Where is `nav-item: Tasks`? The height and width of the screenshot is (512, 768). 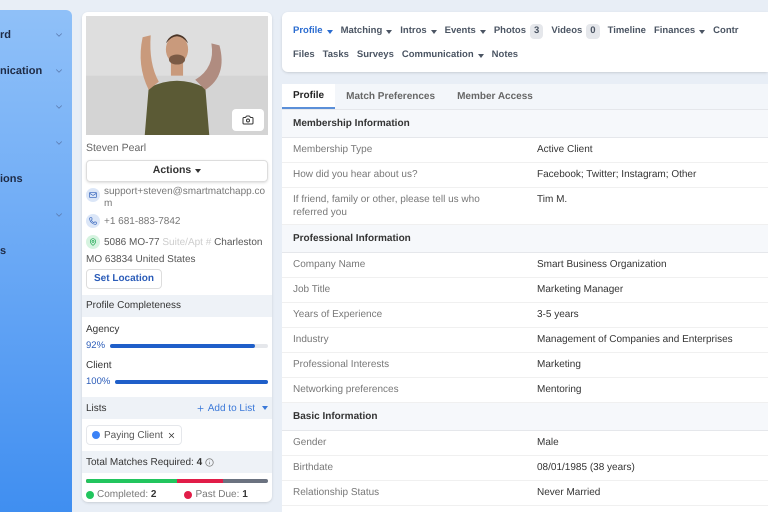
nav-item: Tasks is located at coordinates (335, 55).